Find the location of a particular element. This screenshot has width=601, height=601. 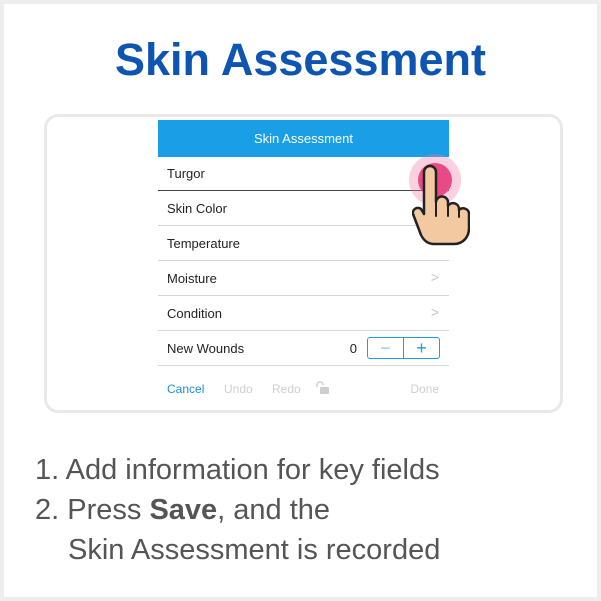

row-new-wounds: New Wounds 0 − + is located at coordinates (303, 349).